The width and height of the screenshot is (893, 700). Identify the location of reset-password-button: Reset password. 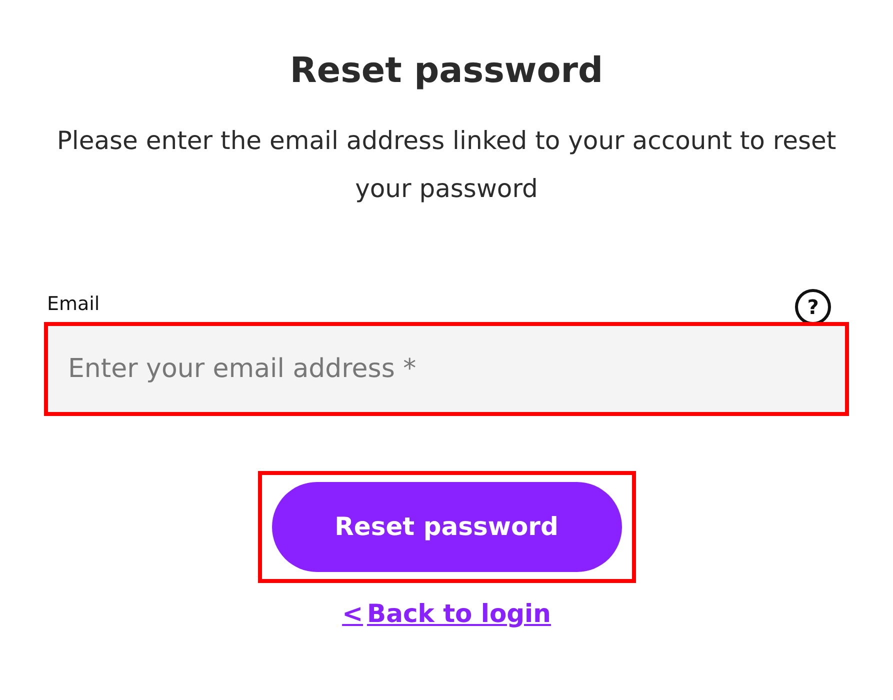
(447, 527).